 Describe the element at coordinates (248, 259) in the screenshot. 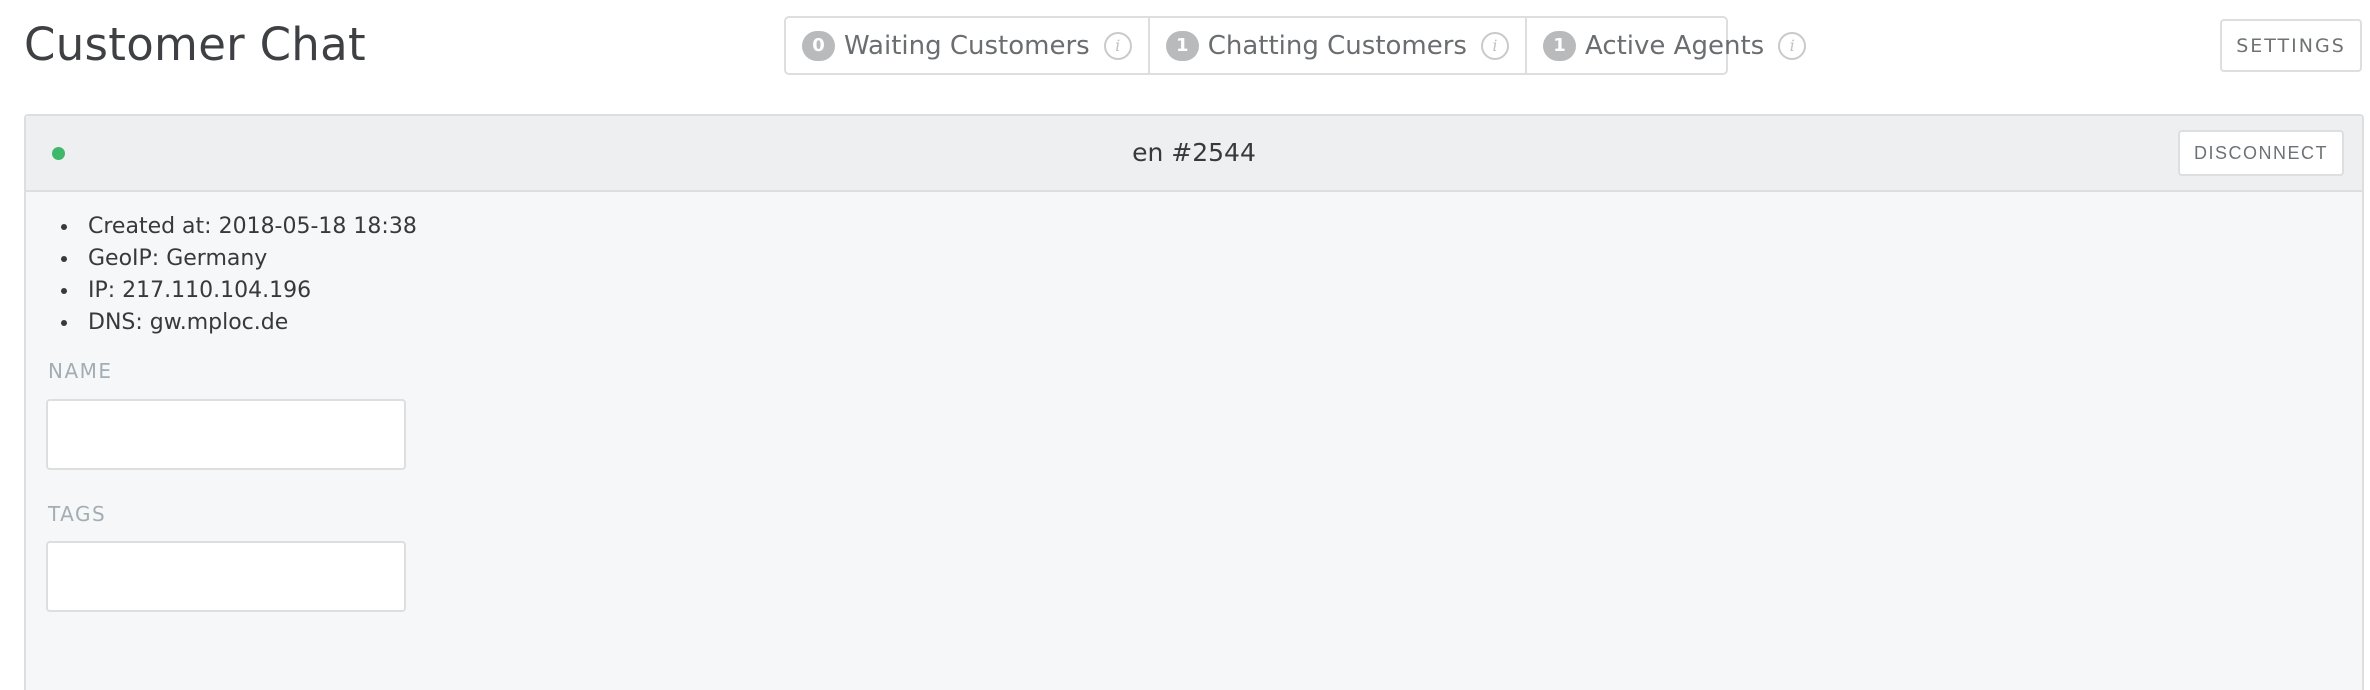

I see `info-geoip: GeoIP: Germany` at that location.